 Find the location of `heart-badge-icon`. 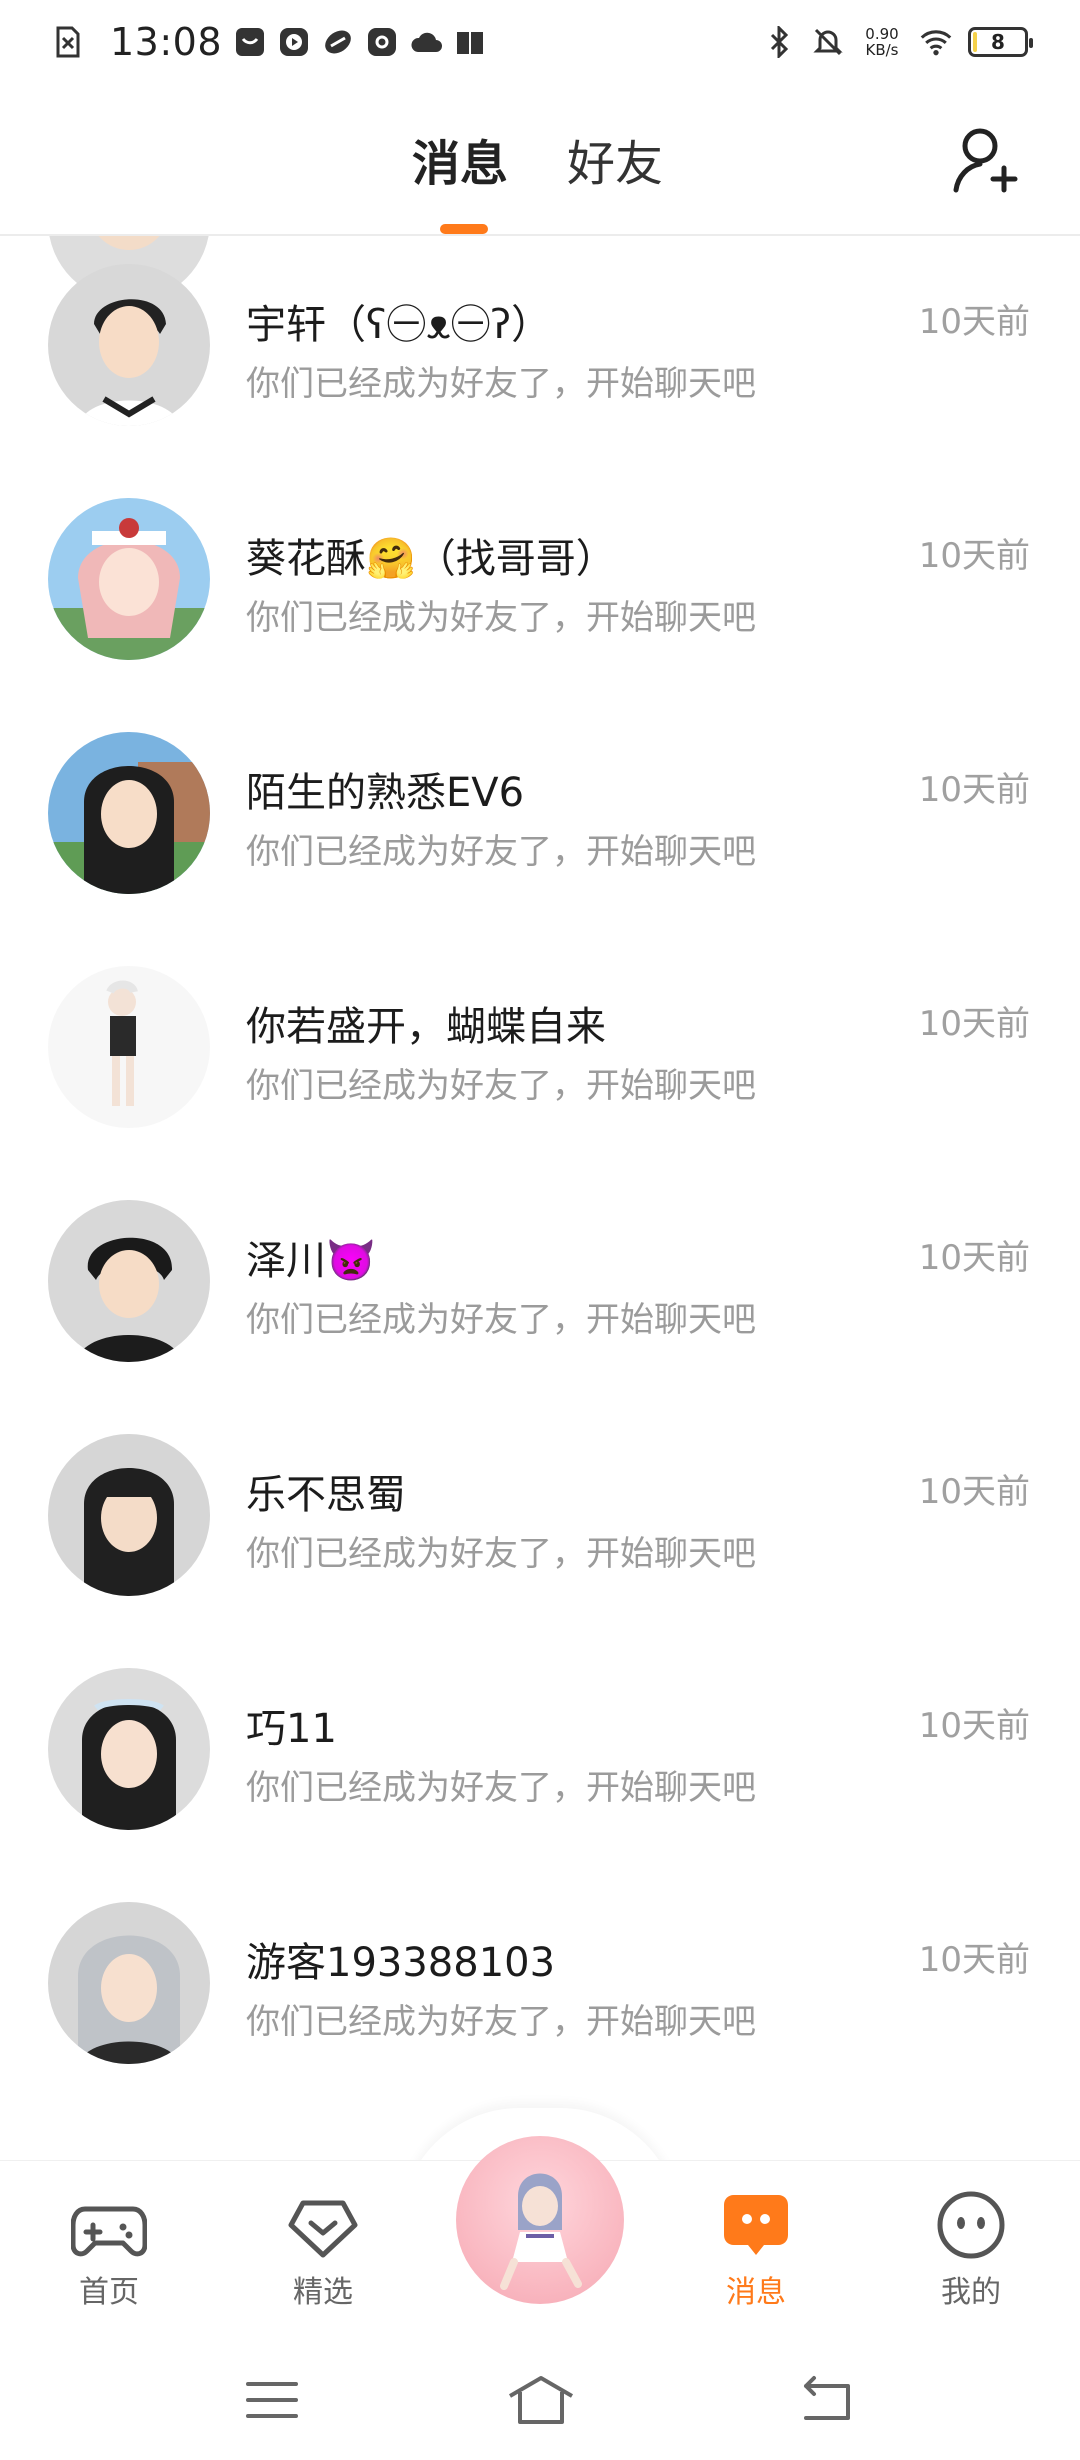

heart-badge-icon is located at coordinates (323, 2229).